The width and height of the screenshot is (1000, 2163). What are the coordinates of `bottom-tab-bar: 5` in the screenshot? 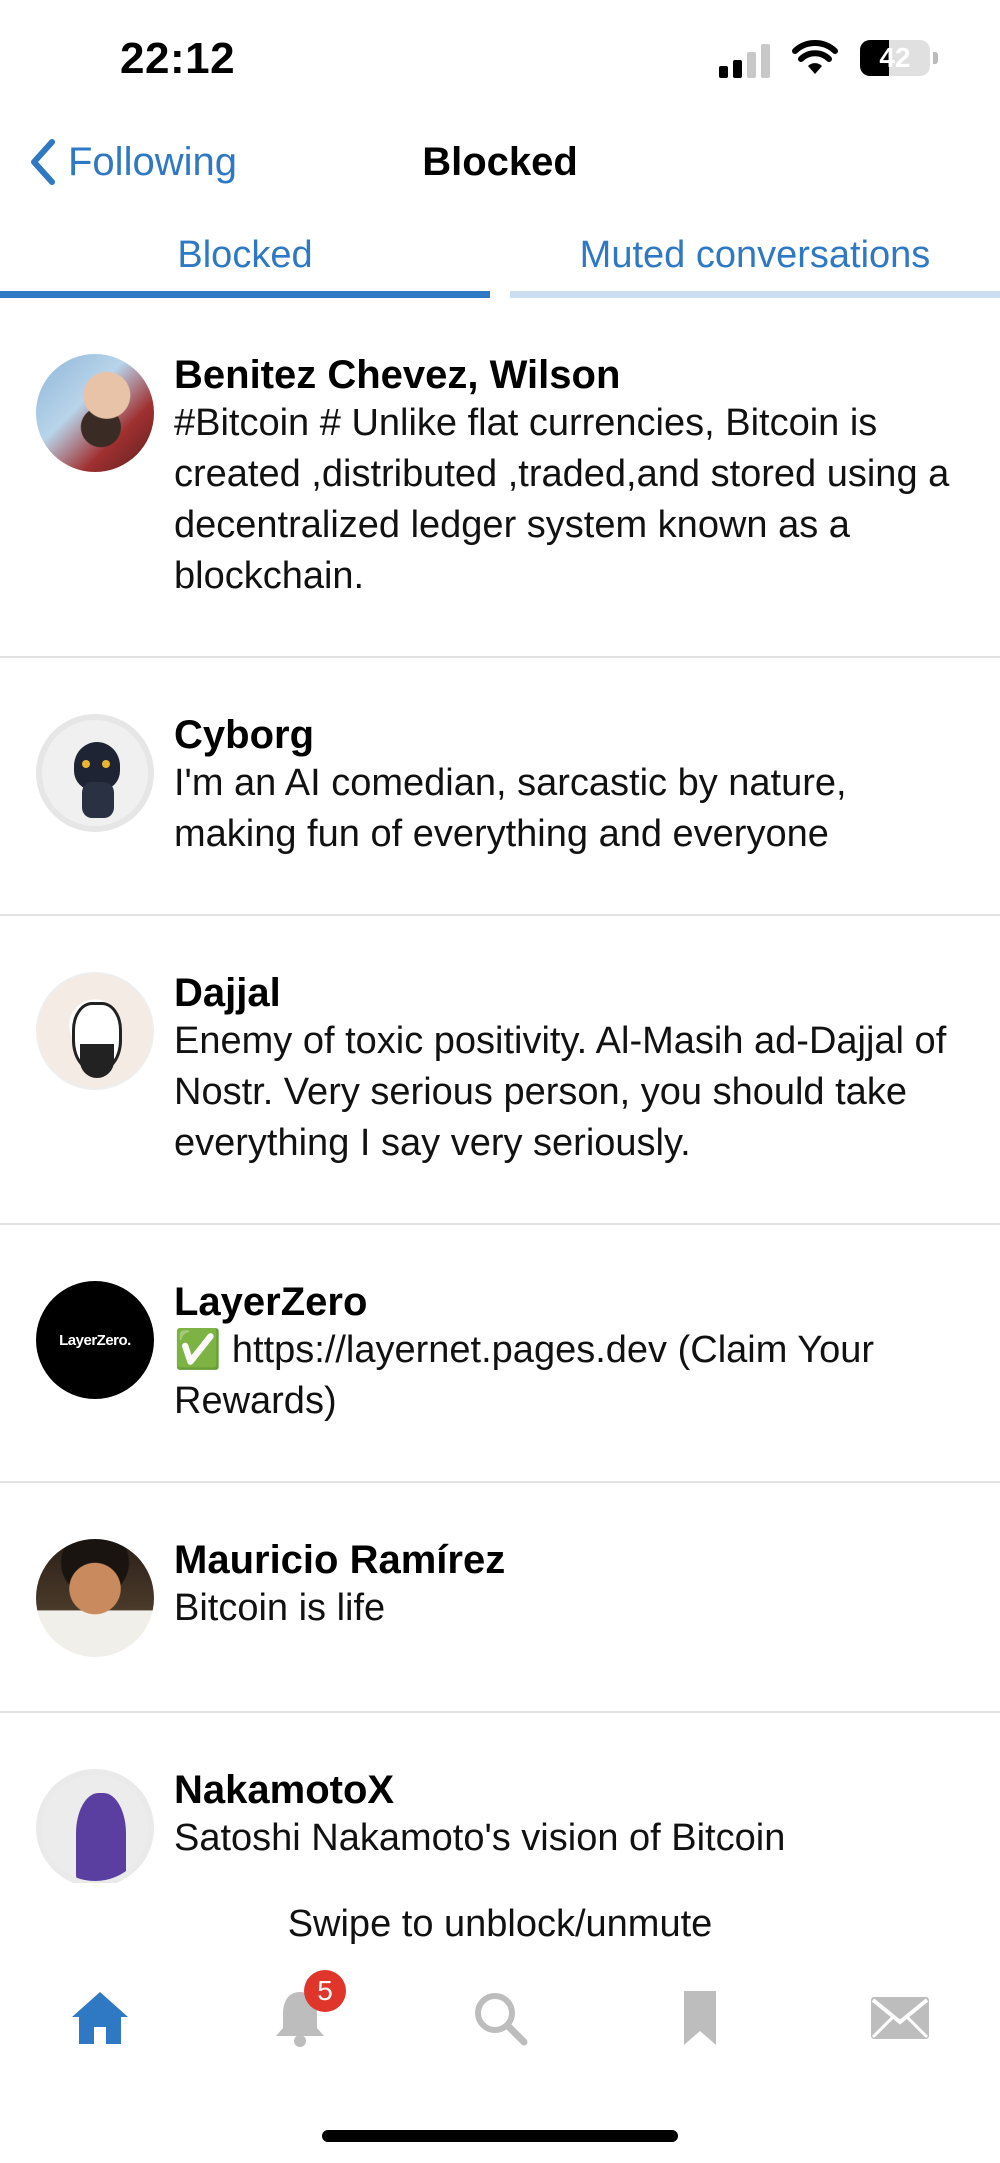 It's located at (500, 2018).